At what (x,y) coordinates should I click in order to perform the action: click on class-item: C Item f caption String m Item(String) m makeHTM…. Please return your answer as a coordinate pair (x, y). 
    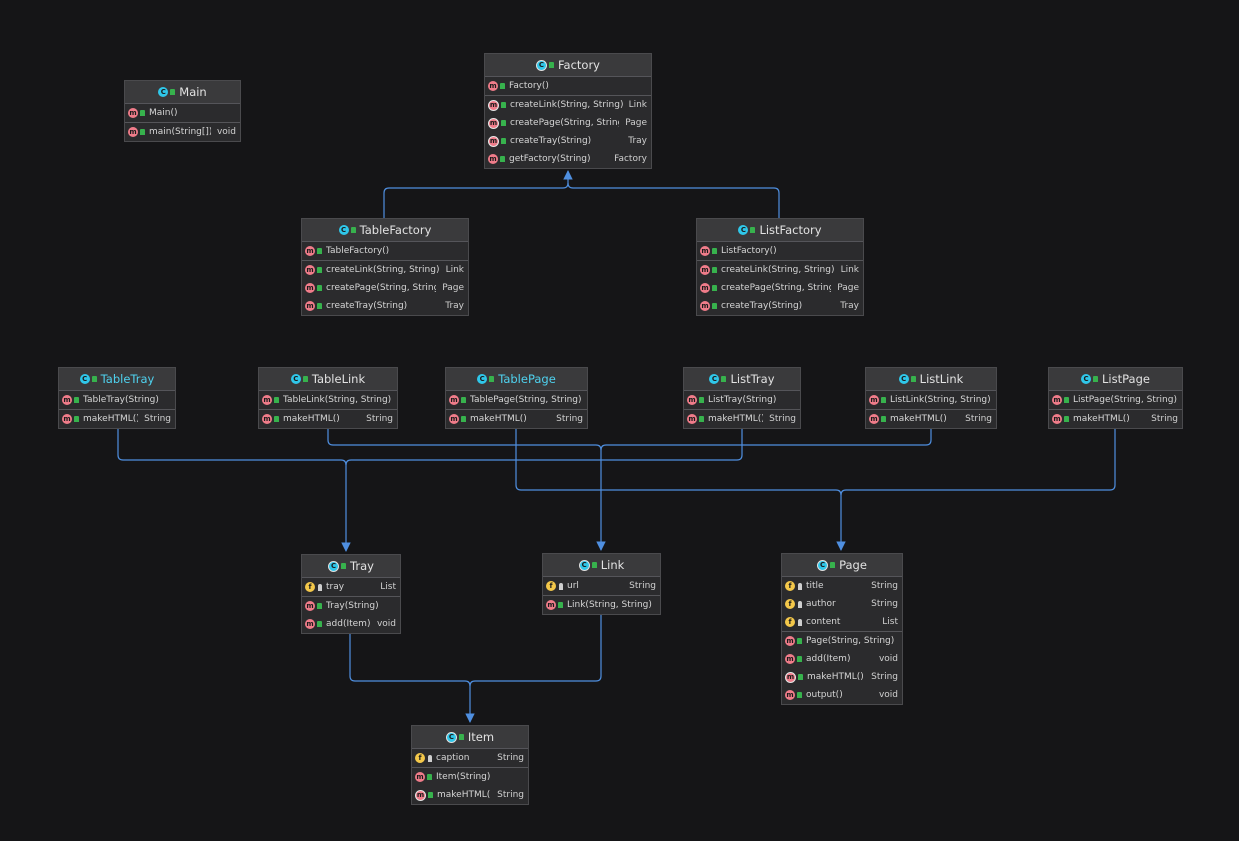
    Looking at the image, I should click on (470, 765).